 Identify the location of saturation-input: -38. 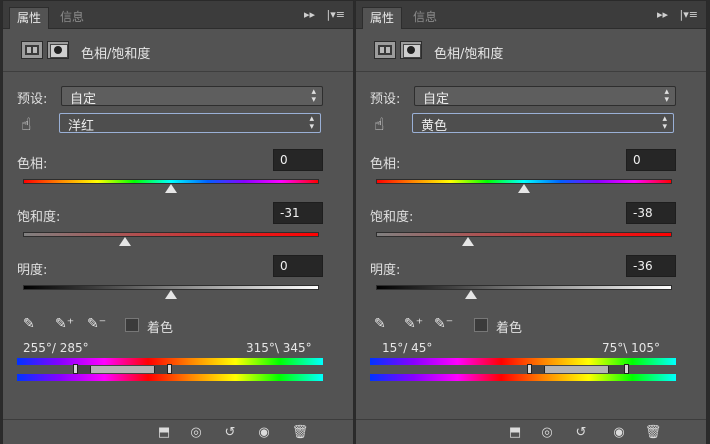
(651, 213).